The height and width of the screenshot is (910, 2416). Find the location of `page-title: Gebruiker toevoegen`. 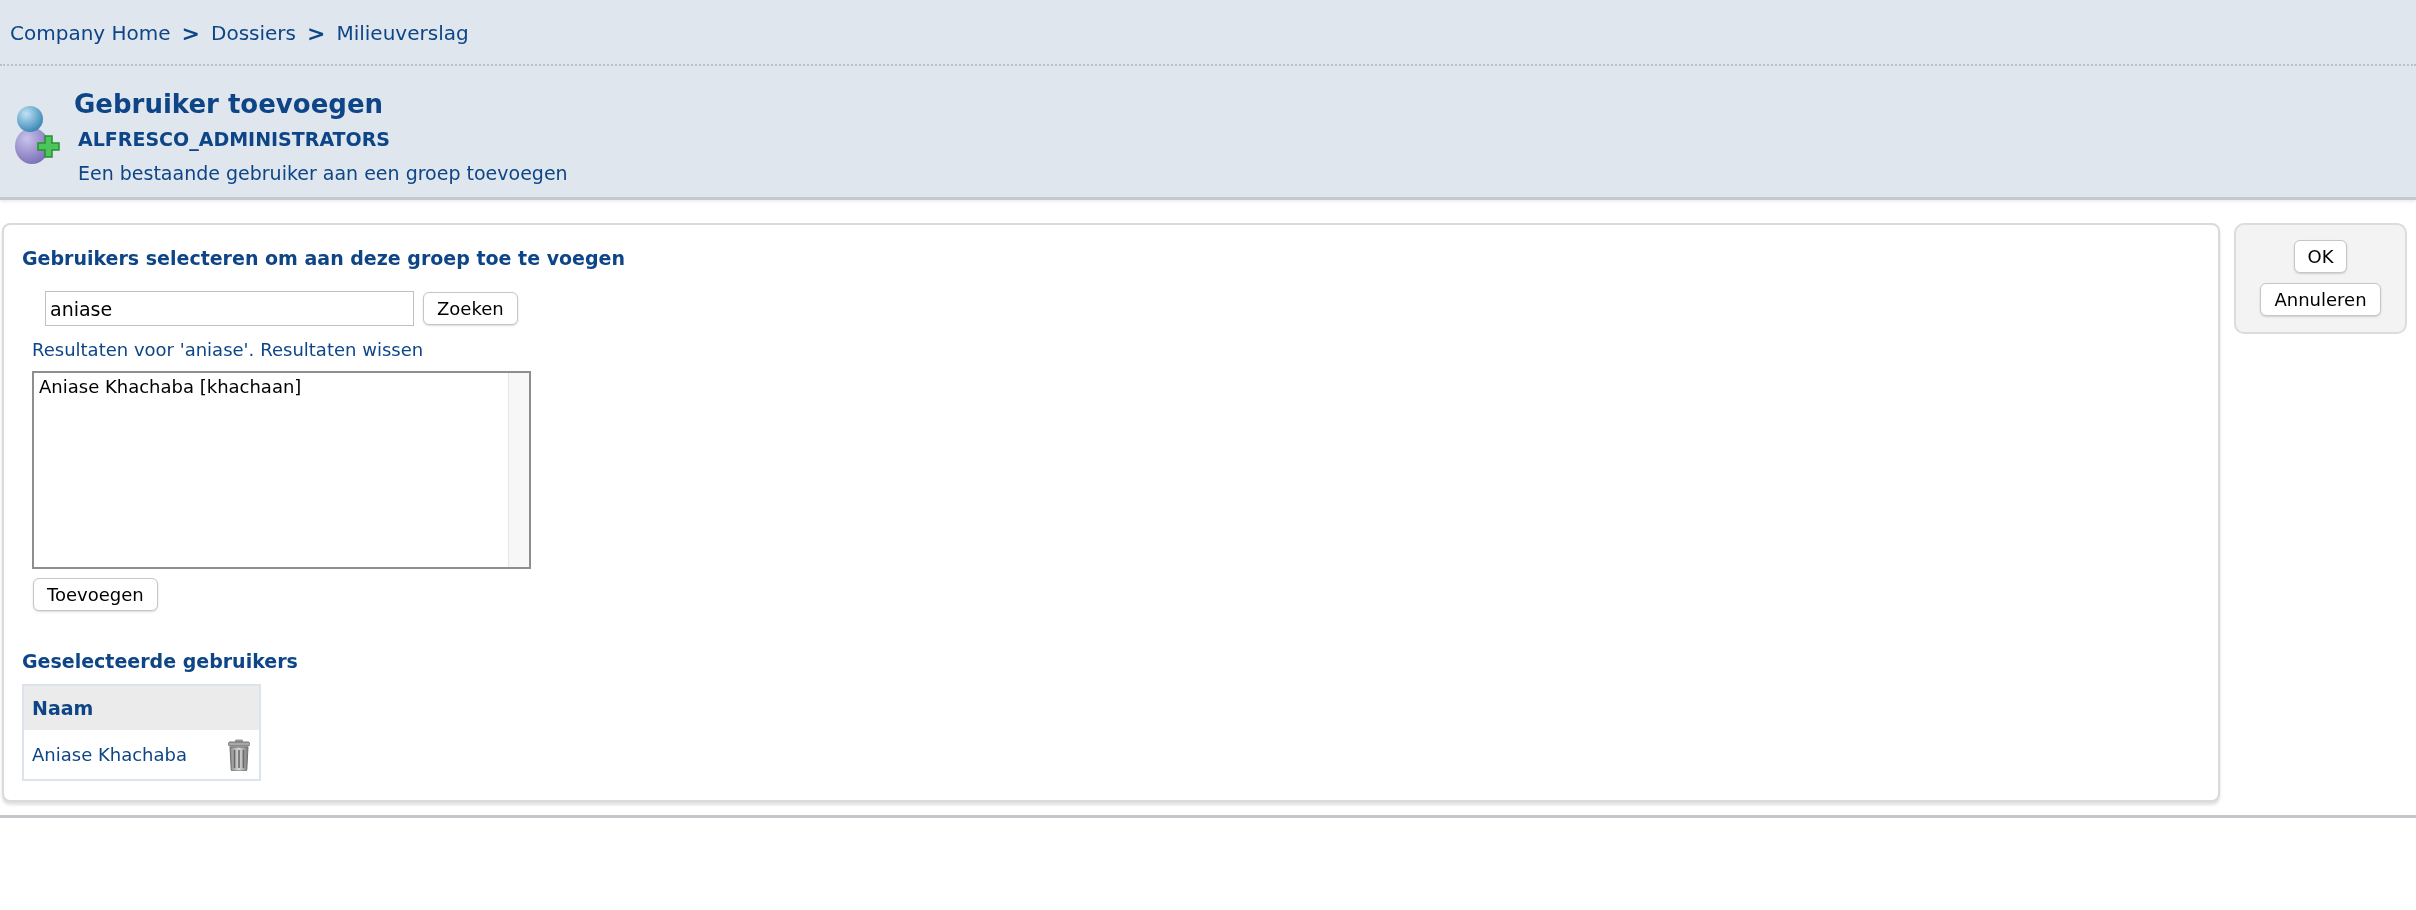

page-title: Gebruiker toevoegen is located at coordinates (229, 104).